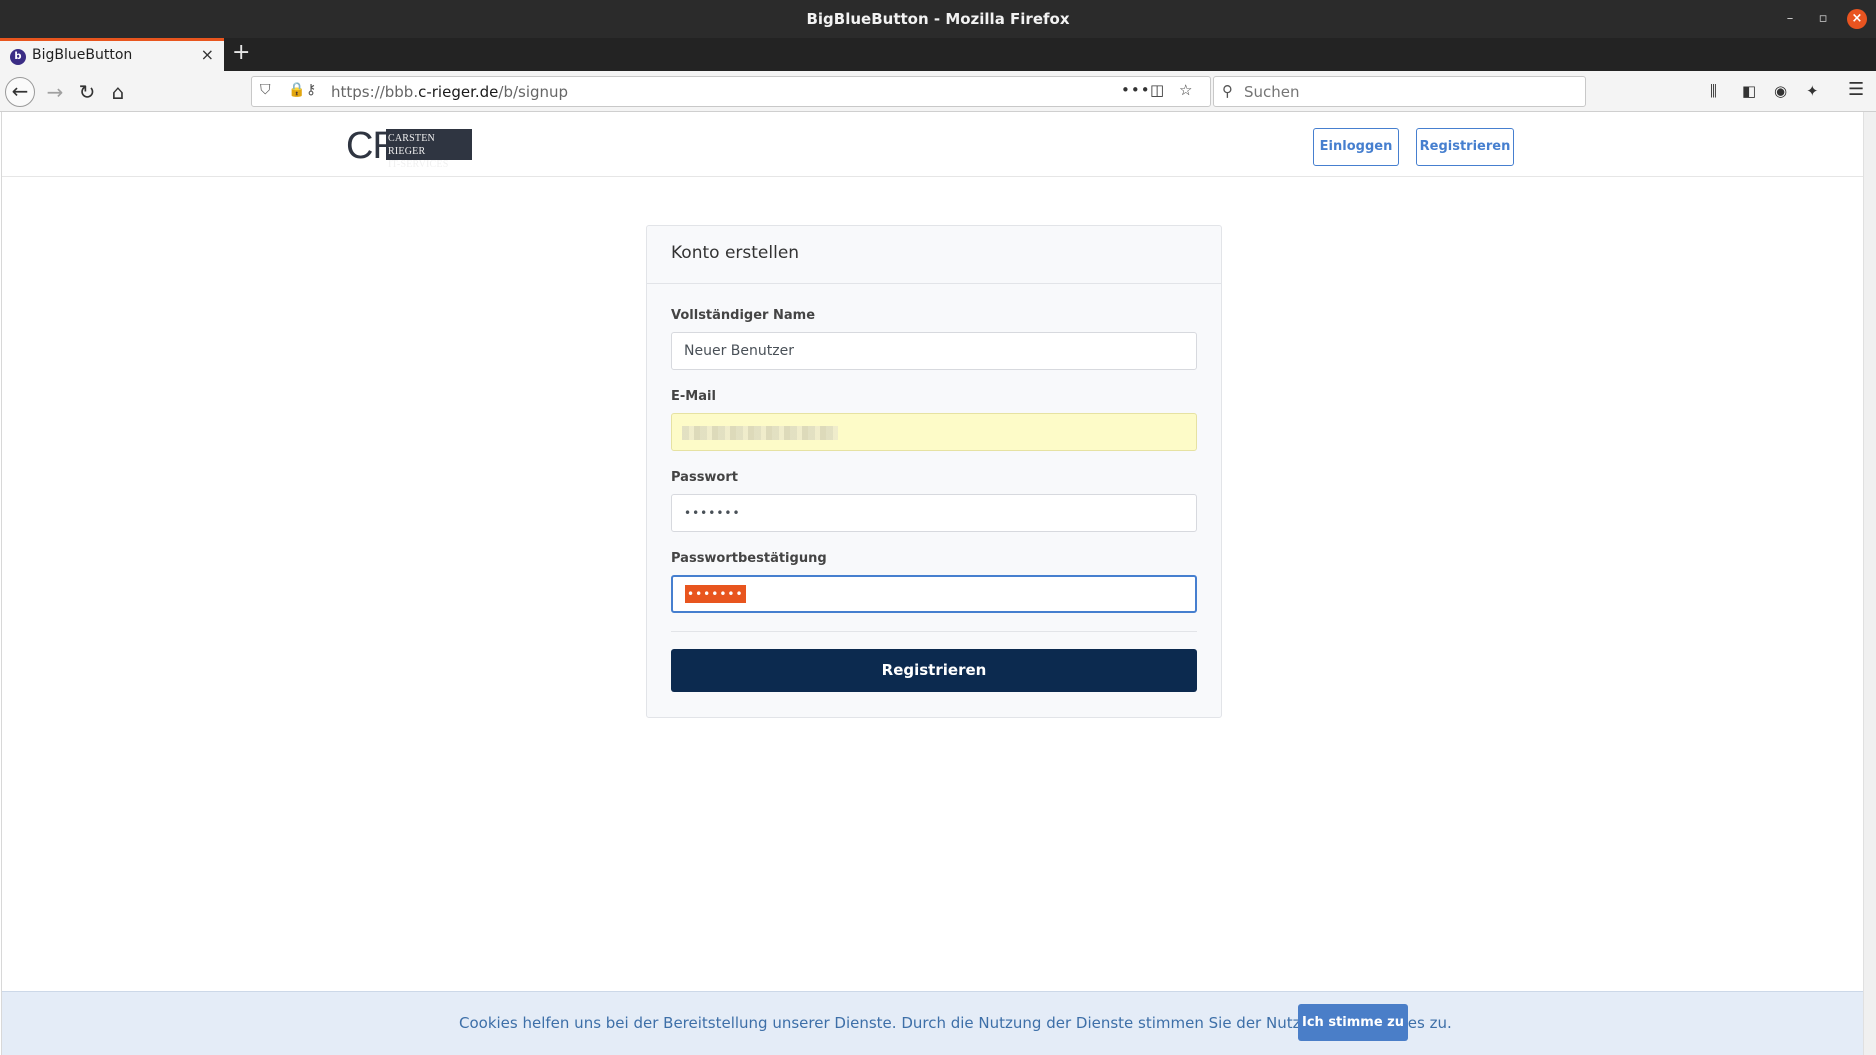 This screenshot has width=1876, height=1055. I want to click on extension-icon: ✦, so click(1812, 91).